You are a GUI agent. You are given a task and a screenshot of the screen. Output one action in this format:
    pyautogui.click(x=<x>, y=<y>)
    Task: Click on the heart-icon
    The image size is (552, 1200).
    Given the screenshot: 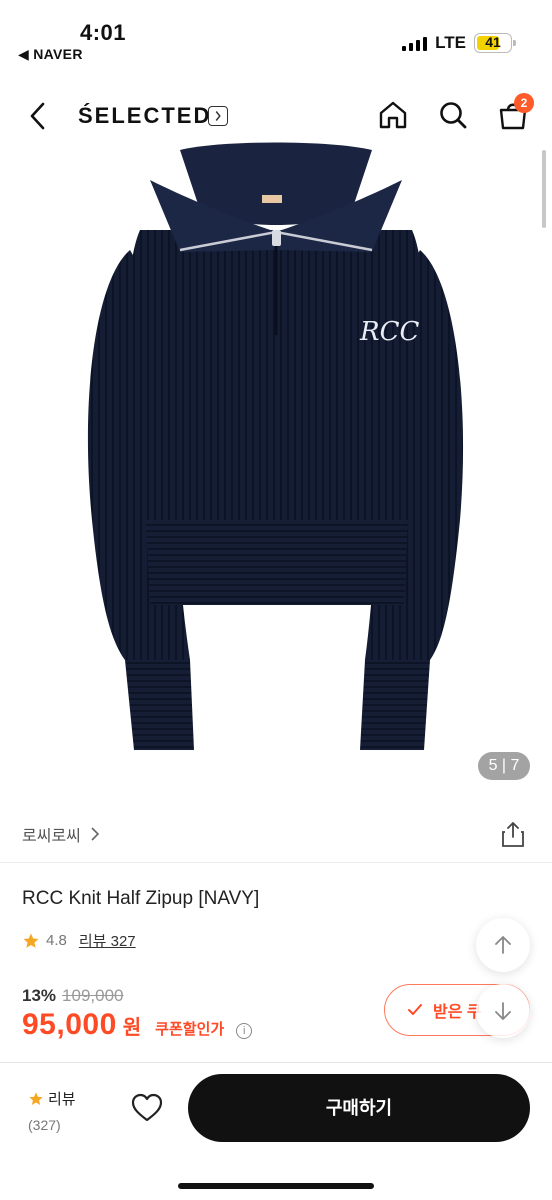 What is the action you would take?
    pyautogui.click(x=147, y=1108)
    